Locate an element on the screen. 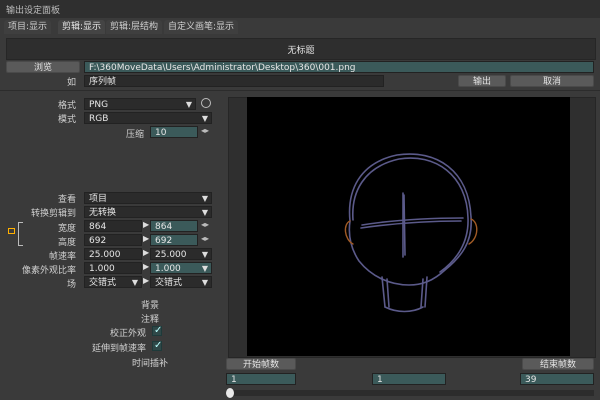 This screenshot has width=600, height=400. fps-select-output: 25.000 ▼ is located at coordinates (181, 254).